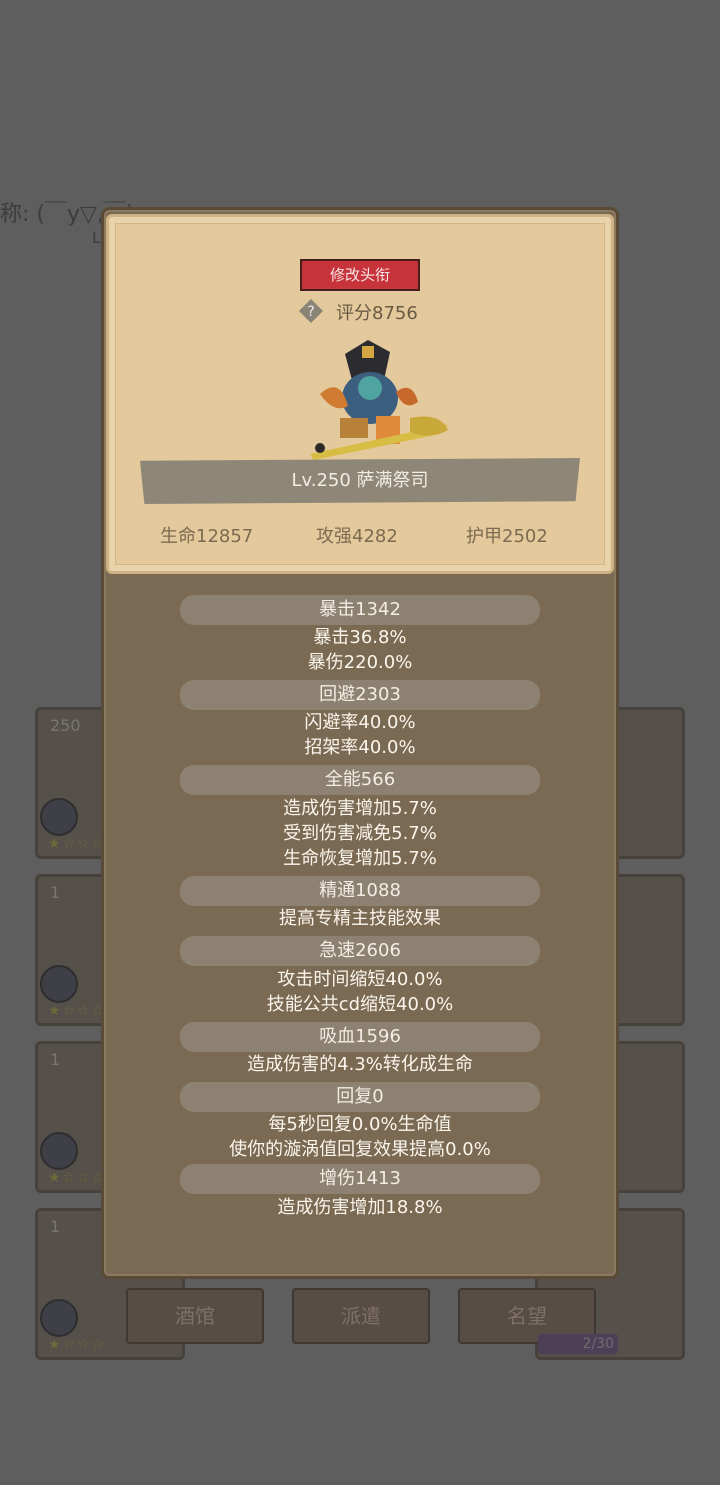 The width and height of the screenshot is (720, 1485). What do you see at coordinates (96, 237) in the screenshot?
I see `background-nickname-sub: L` at bounding box center [96, 237].